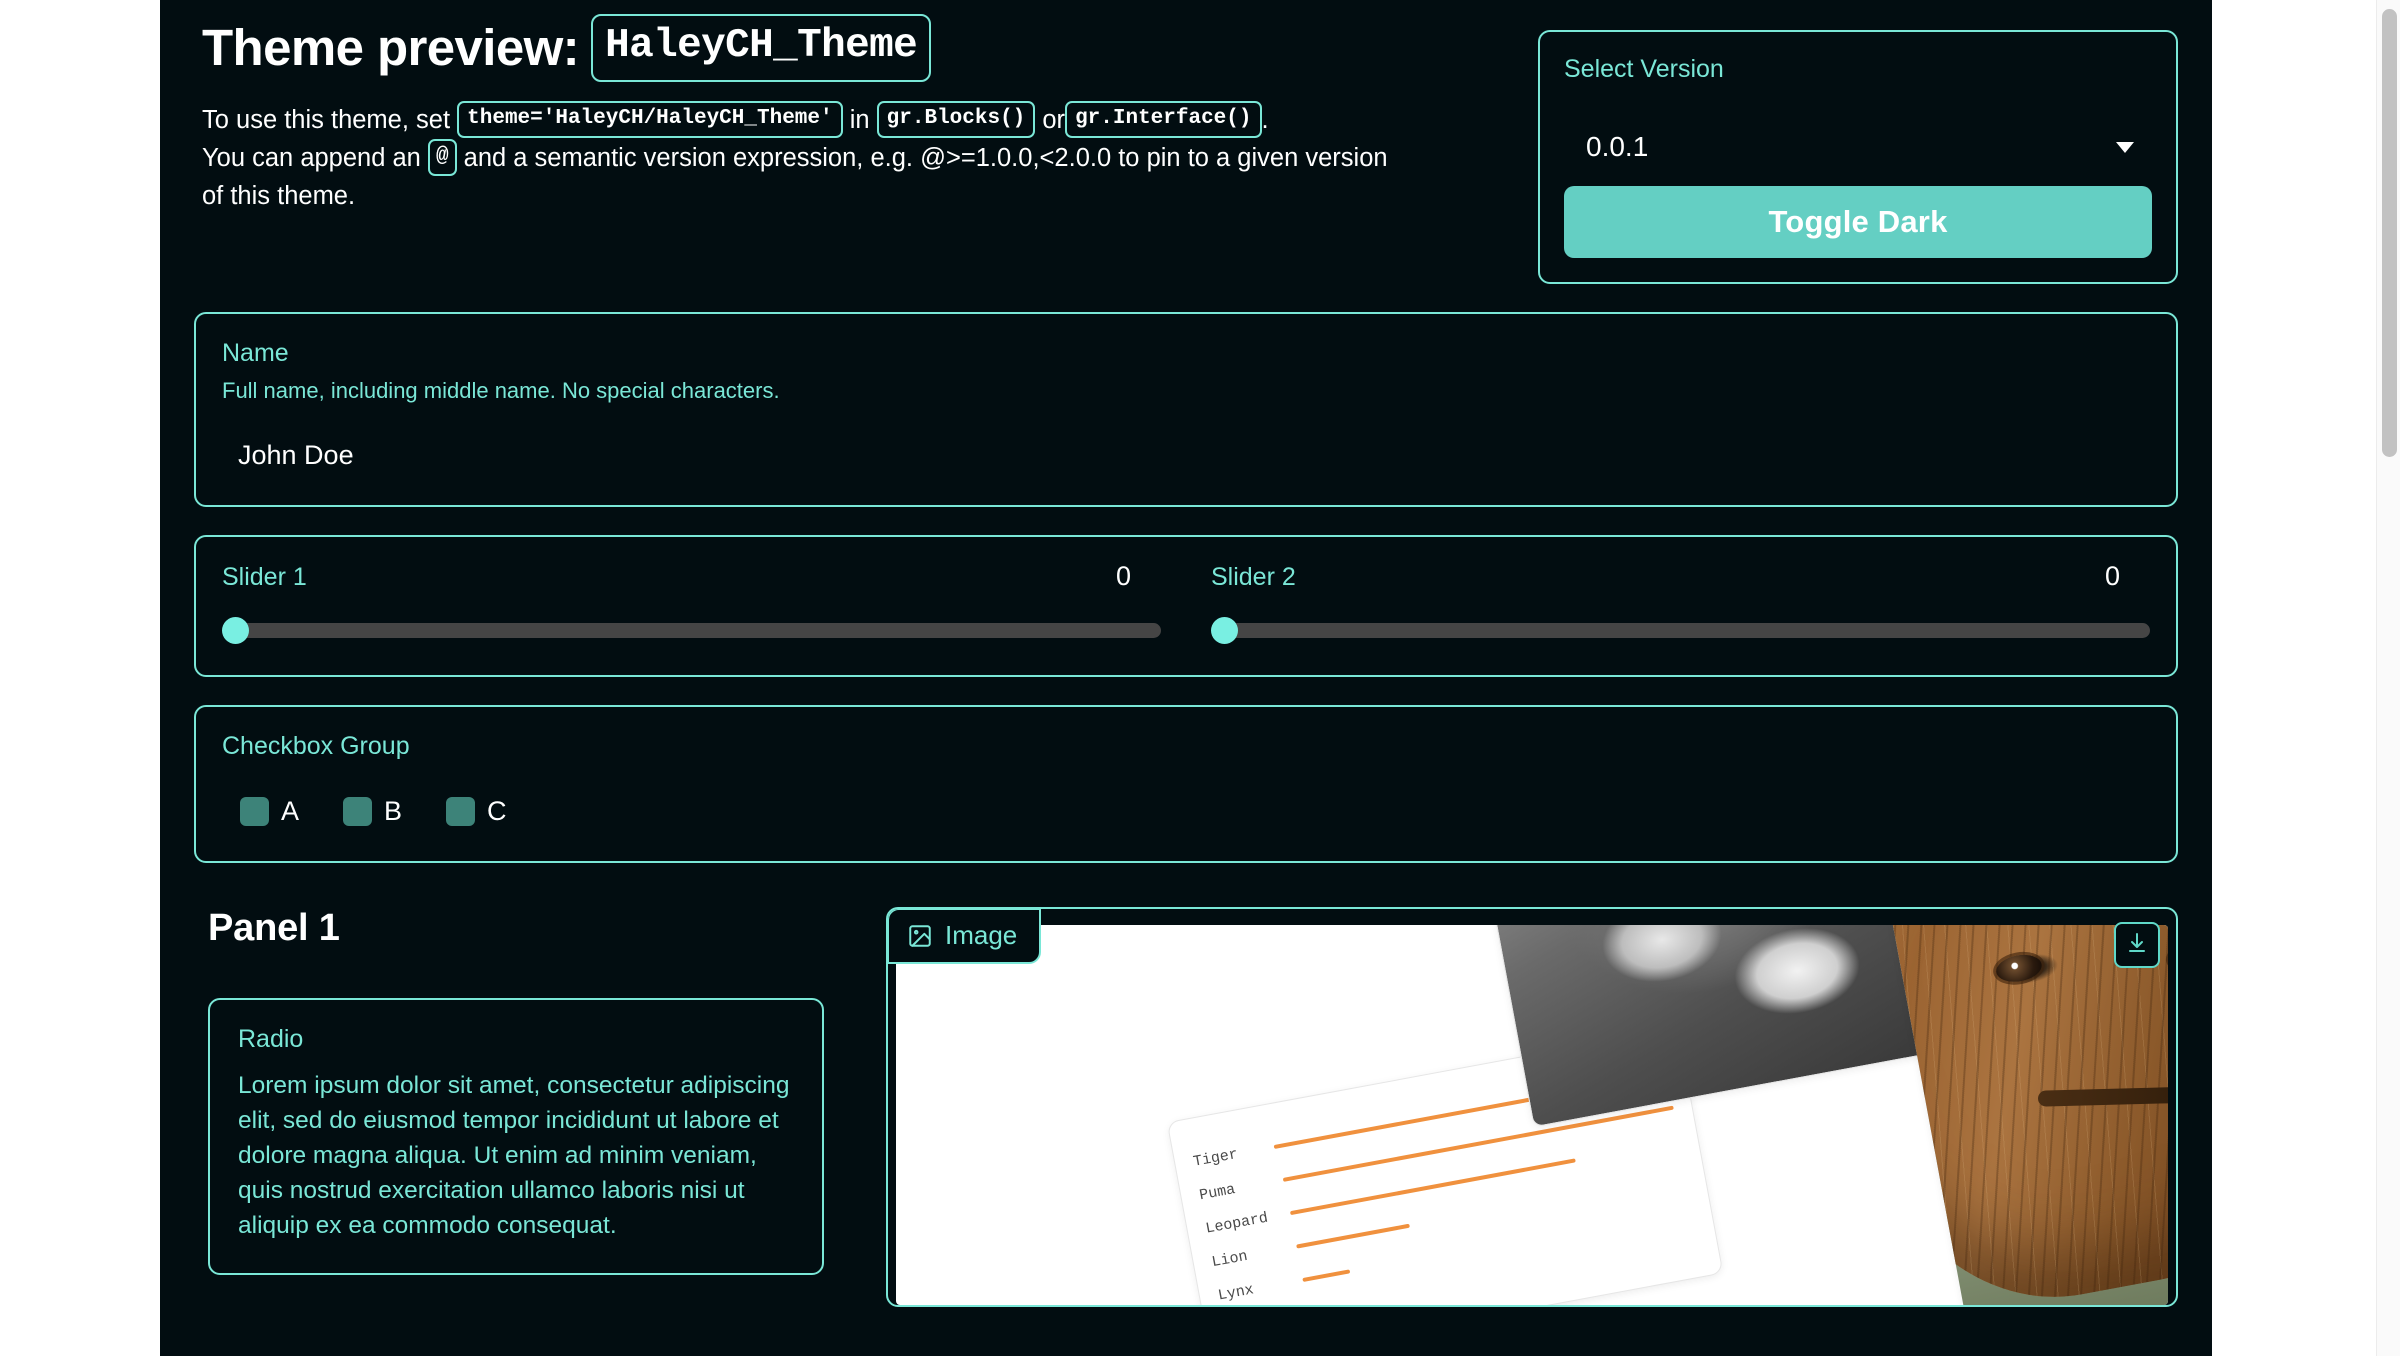 The image size is (2400, 1356). Describe the element at coordinates (1253, 576) in the screenshot. I see `slider-2-label: Slider 2` at that location.